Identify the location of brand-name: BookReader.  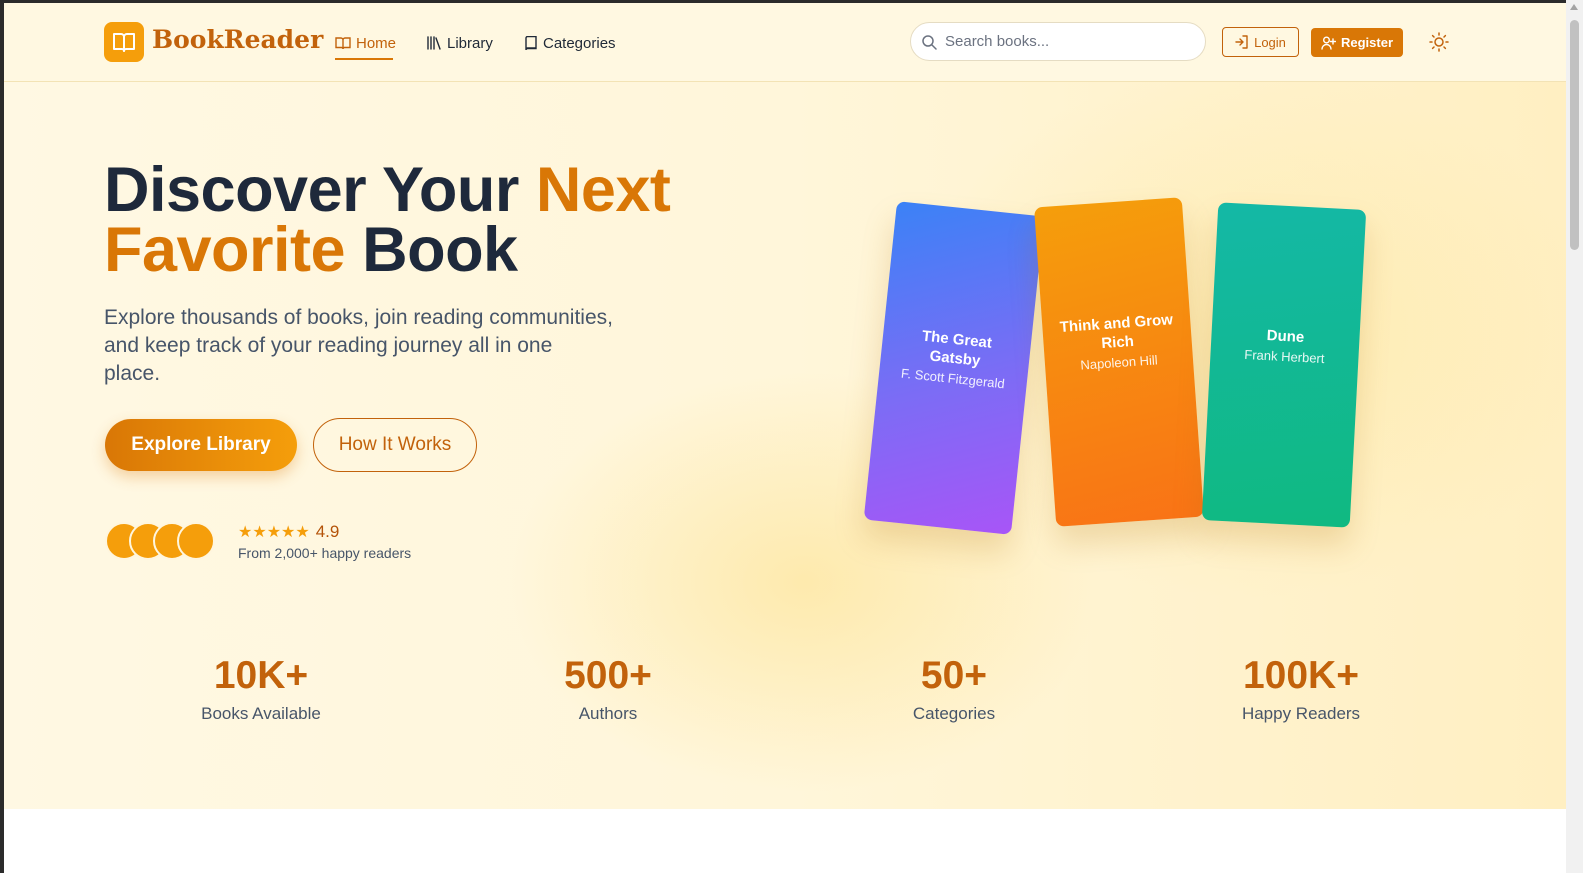
(237, 39).